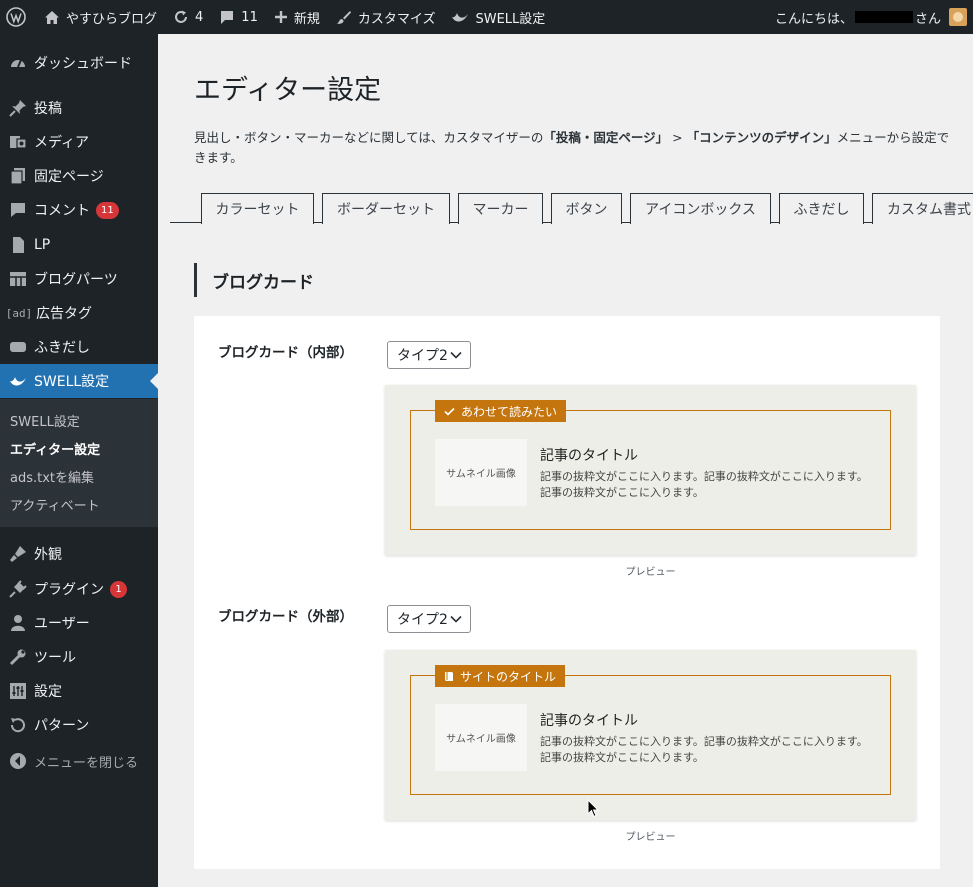  What do you see at coordinates (18, 142) in the screenshot?
I see `media-icon` at bounding box center [18, 142].